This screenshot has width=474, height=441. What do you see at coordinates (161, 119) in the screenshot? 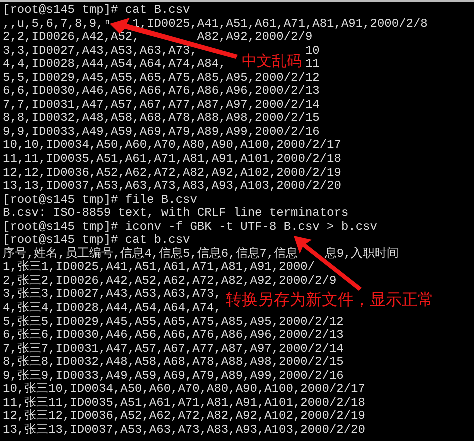
I see `terminal-line: 8,8,ID0032,A48,A58,A68,A78,A88,A98,2000/2/15` at bounding box center [161, 119].